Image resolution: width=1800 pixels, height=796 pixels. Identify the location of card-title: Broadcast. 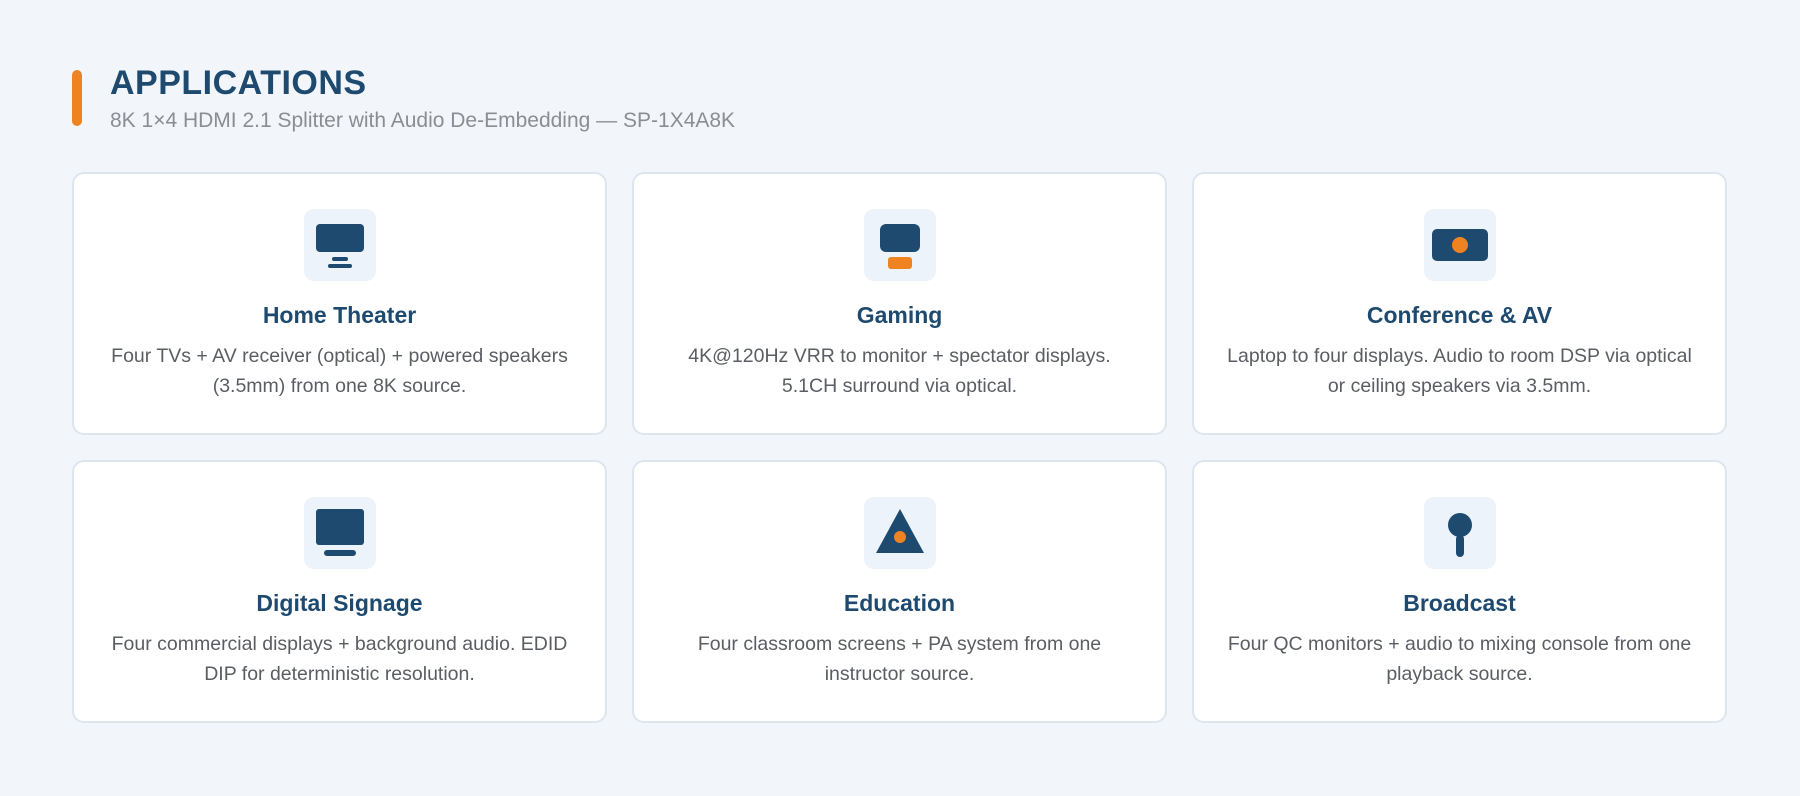
(1459, 603).